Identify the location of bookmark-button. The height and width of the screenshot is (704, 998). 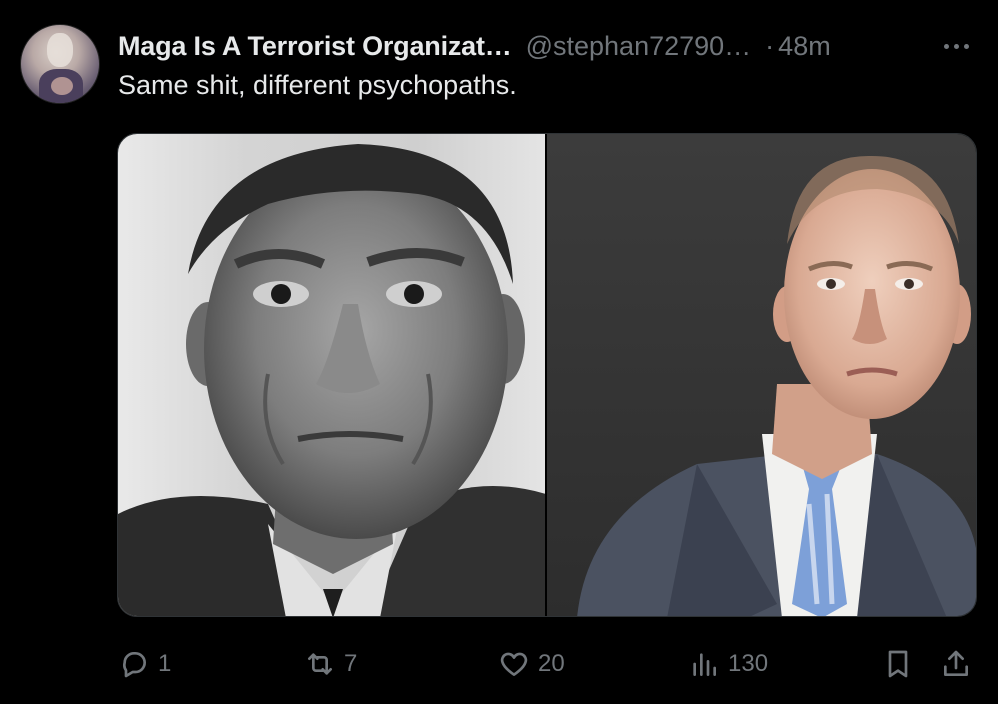
(898, 664).